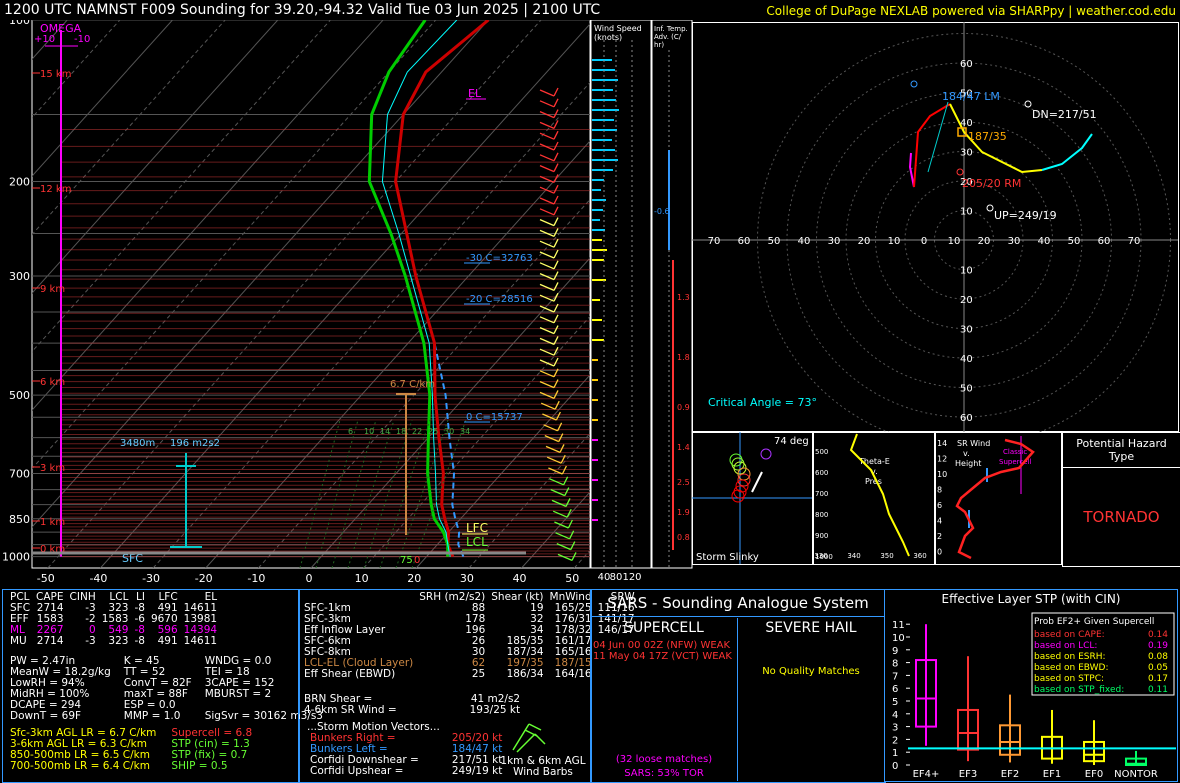 This screenshot has height=783, width=1180. Describe the element at coordinates (659, 45) in the screenshot. I see `ta-title-3: hr)` at that location.